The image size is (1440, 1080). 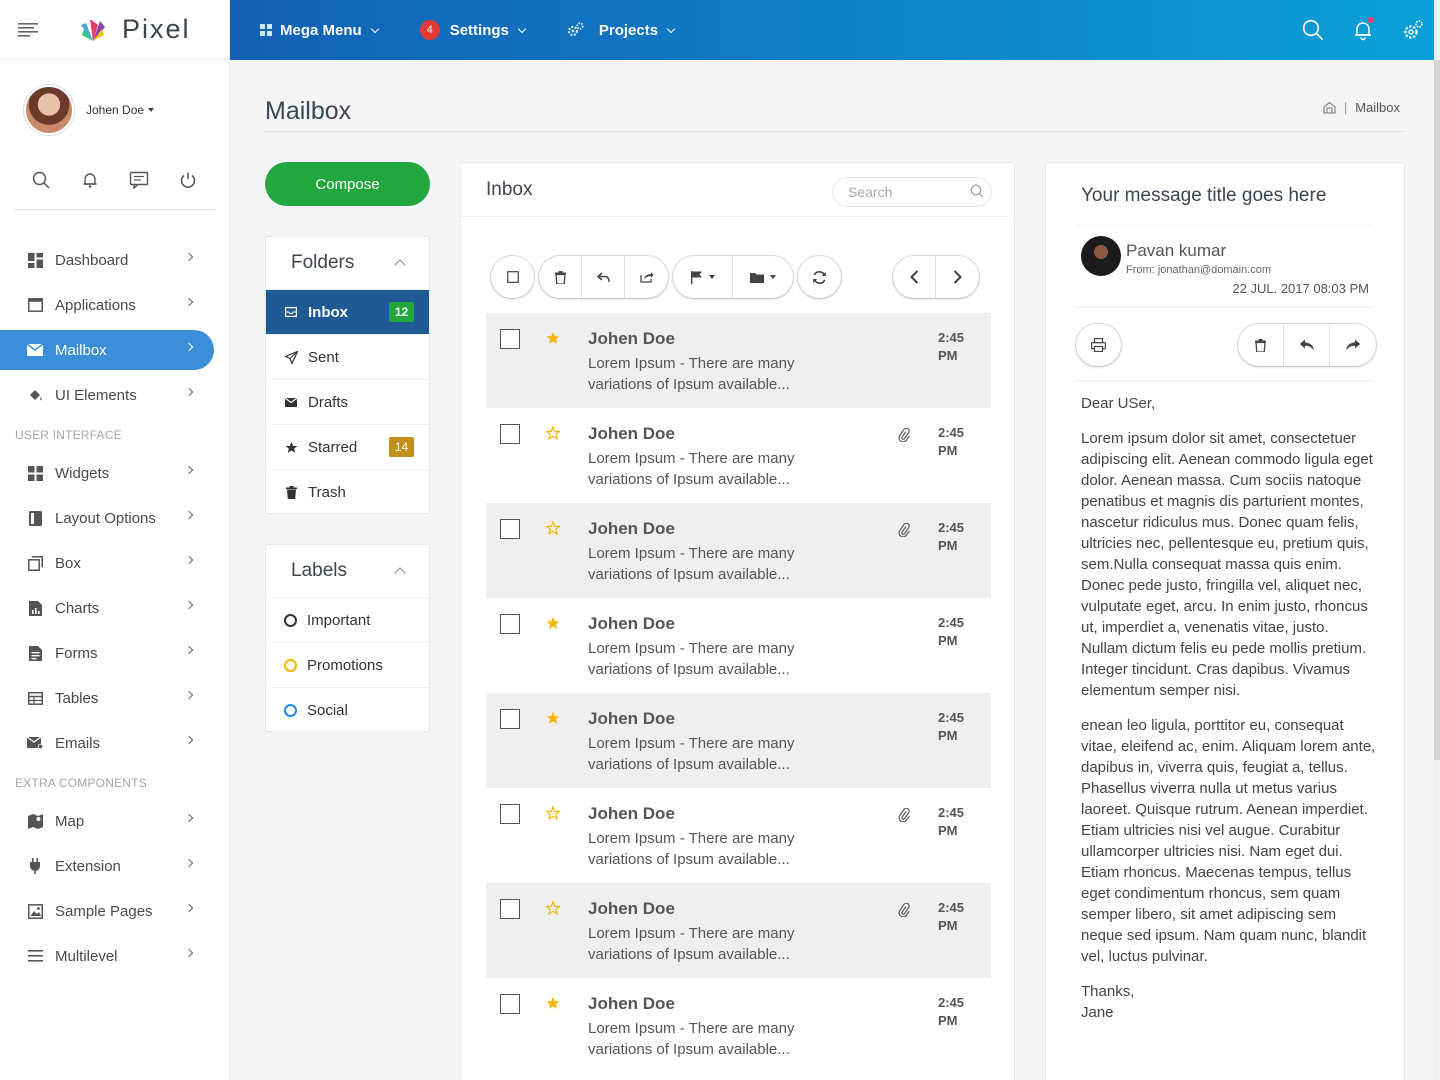 What do you see at coordinates (82, 473) in the screenshot?
I see `sidebar-item-label: Widgets` at bounding box center [82, 473].